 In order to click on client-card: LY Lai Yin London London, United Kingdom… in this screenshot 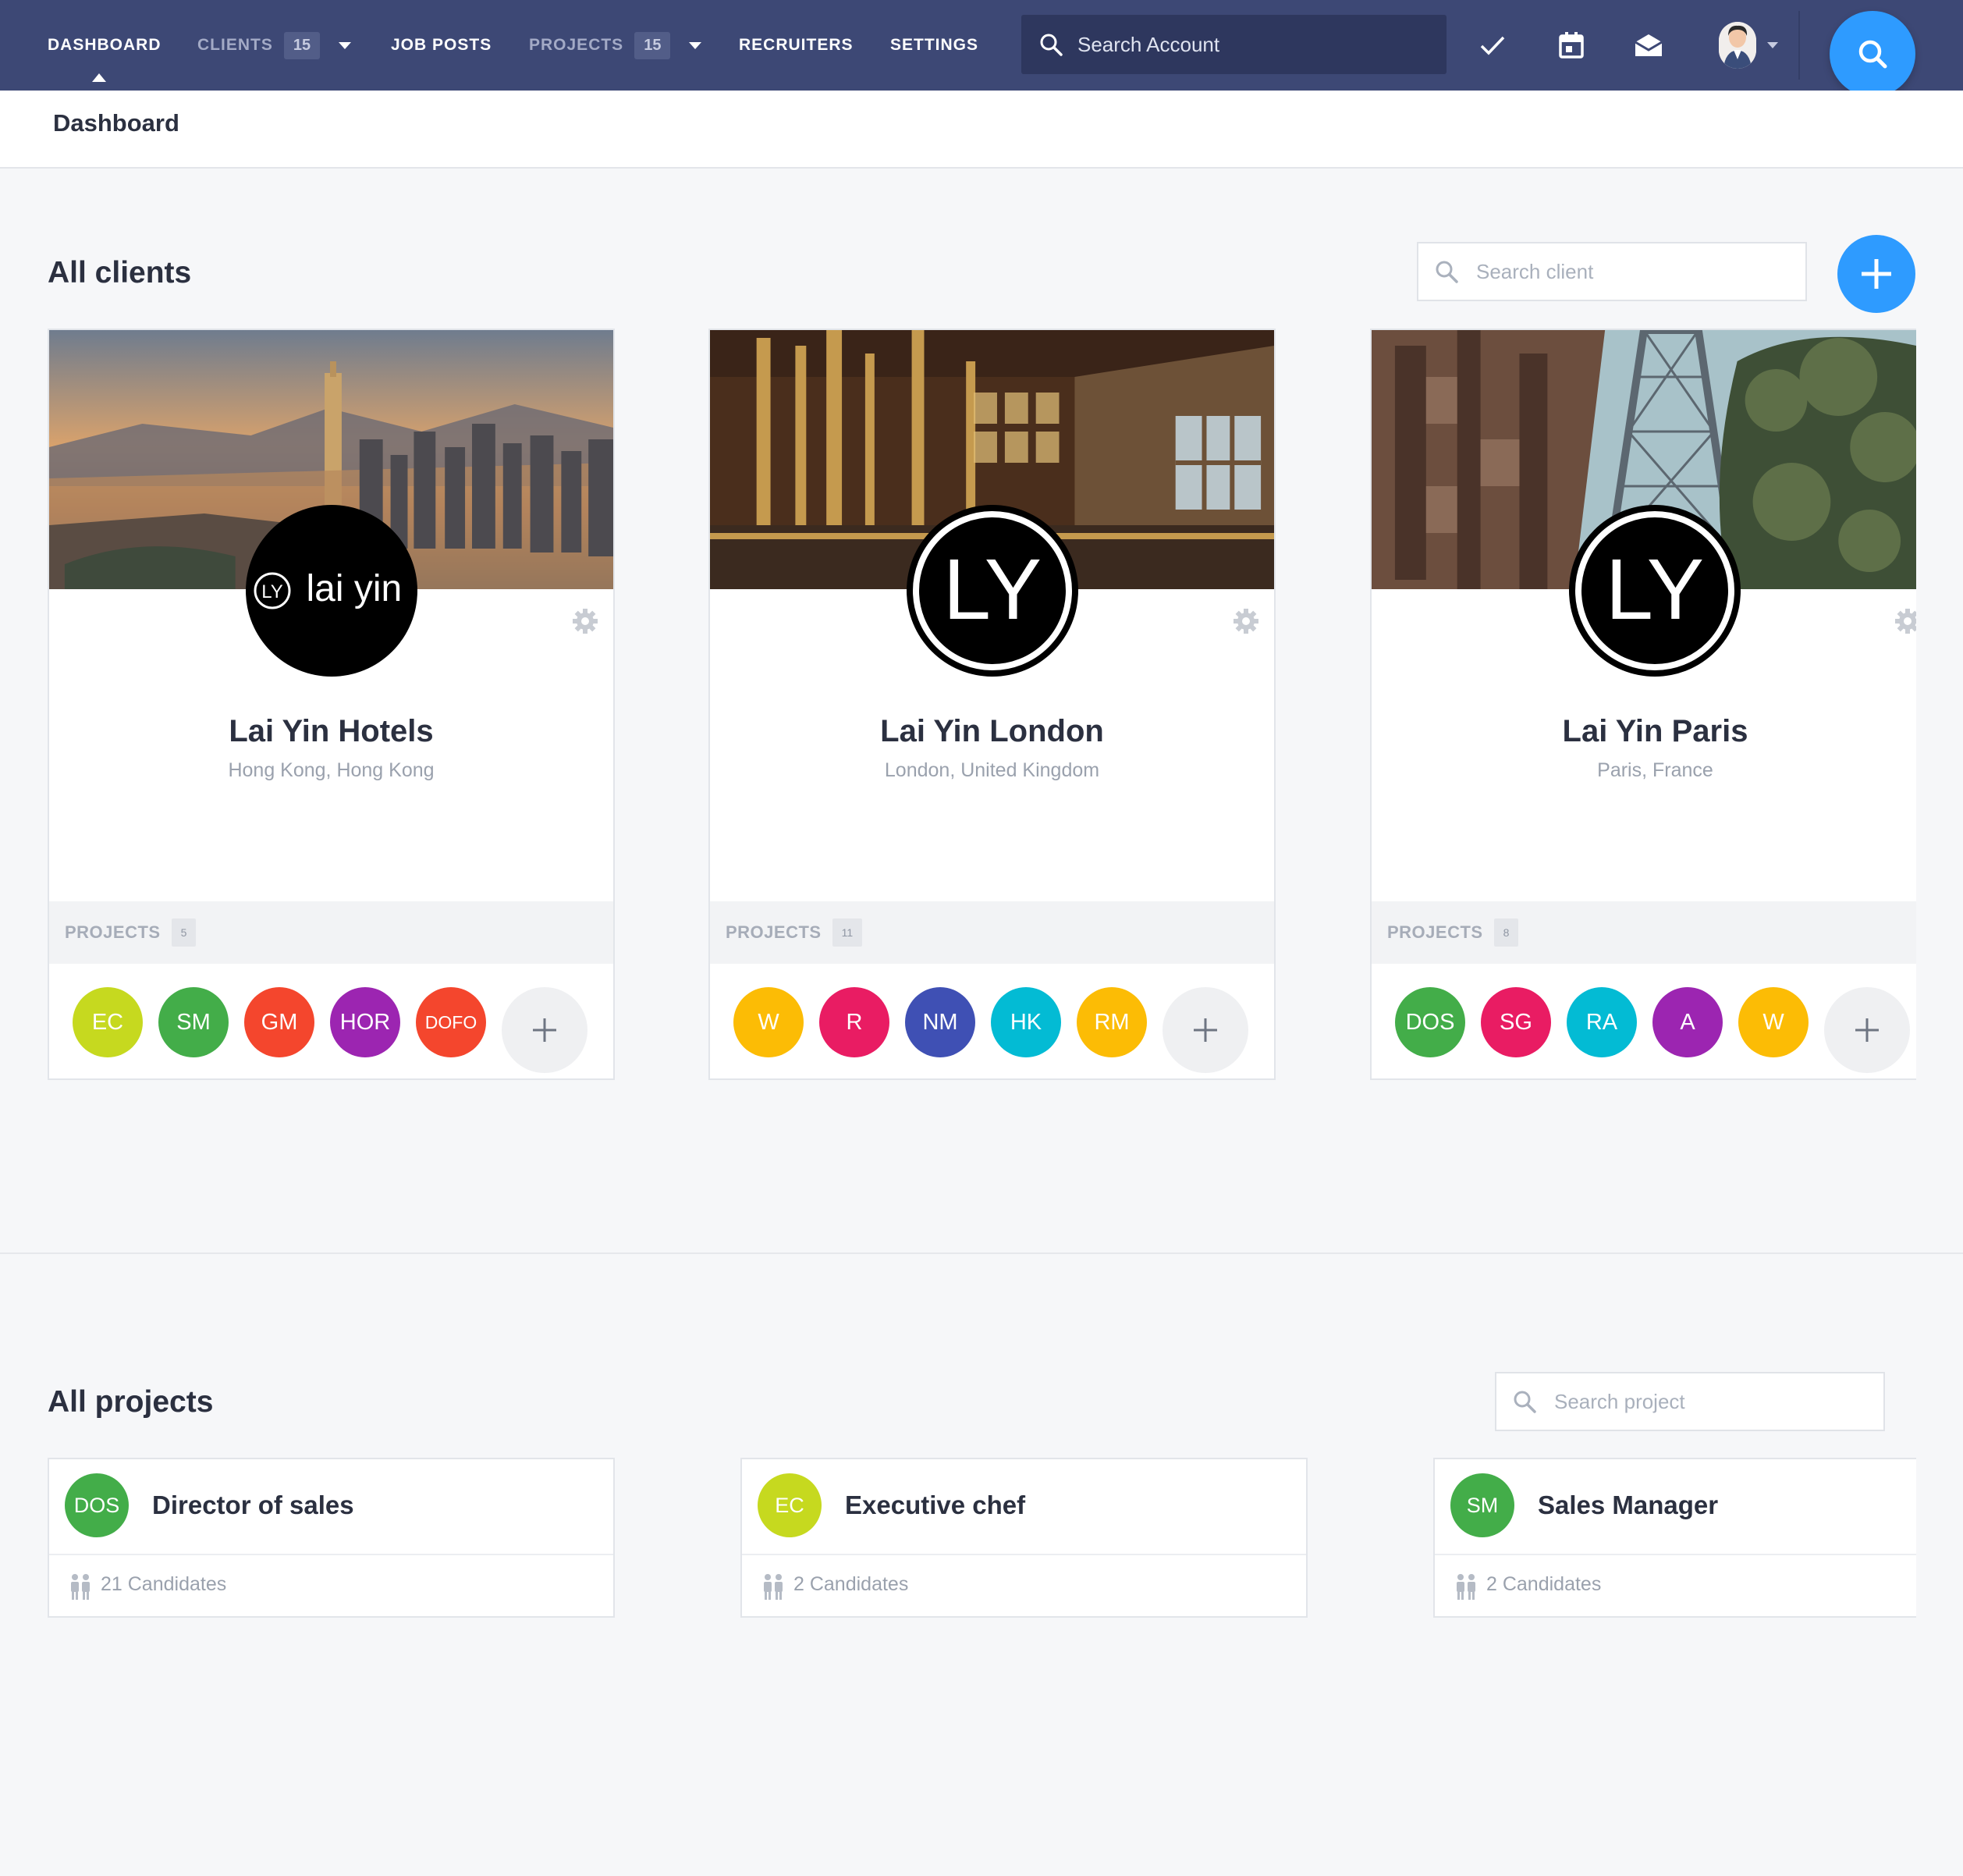, I will do `click(992, 704)`.